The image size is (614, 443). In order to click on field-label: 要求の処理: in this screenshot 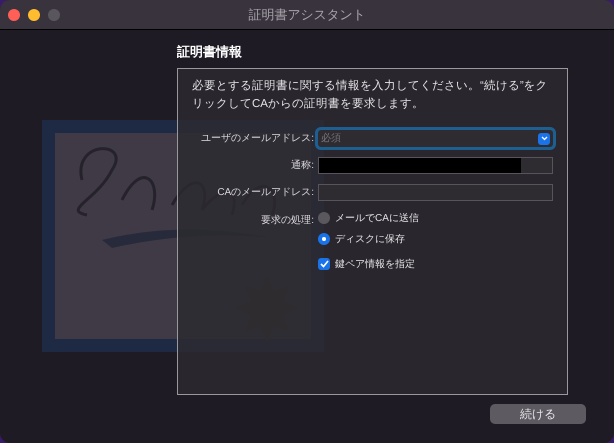, I will do `click(287, 221)`.